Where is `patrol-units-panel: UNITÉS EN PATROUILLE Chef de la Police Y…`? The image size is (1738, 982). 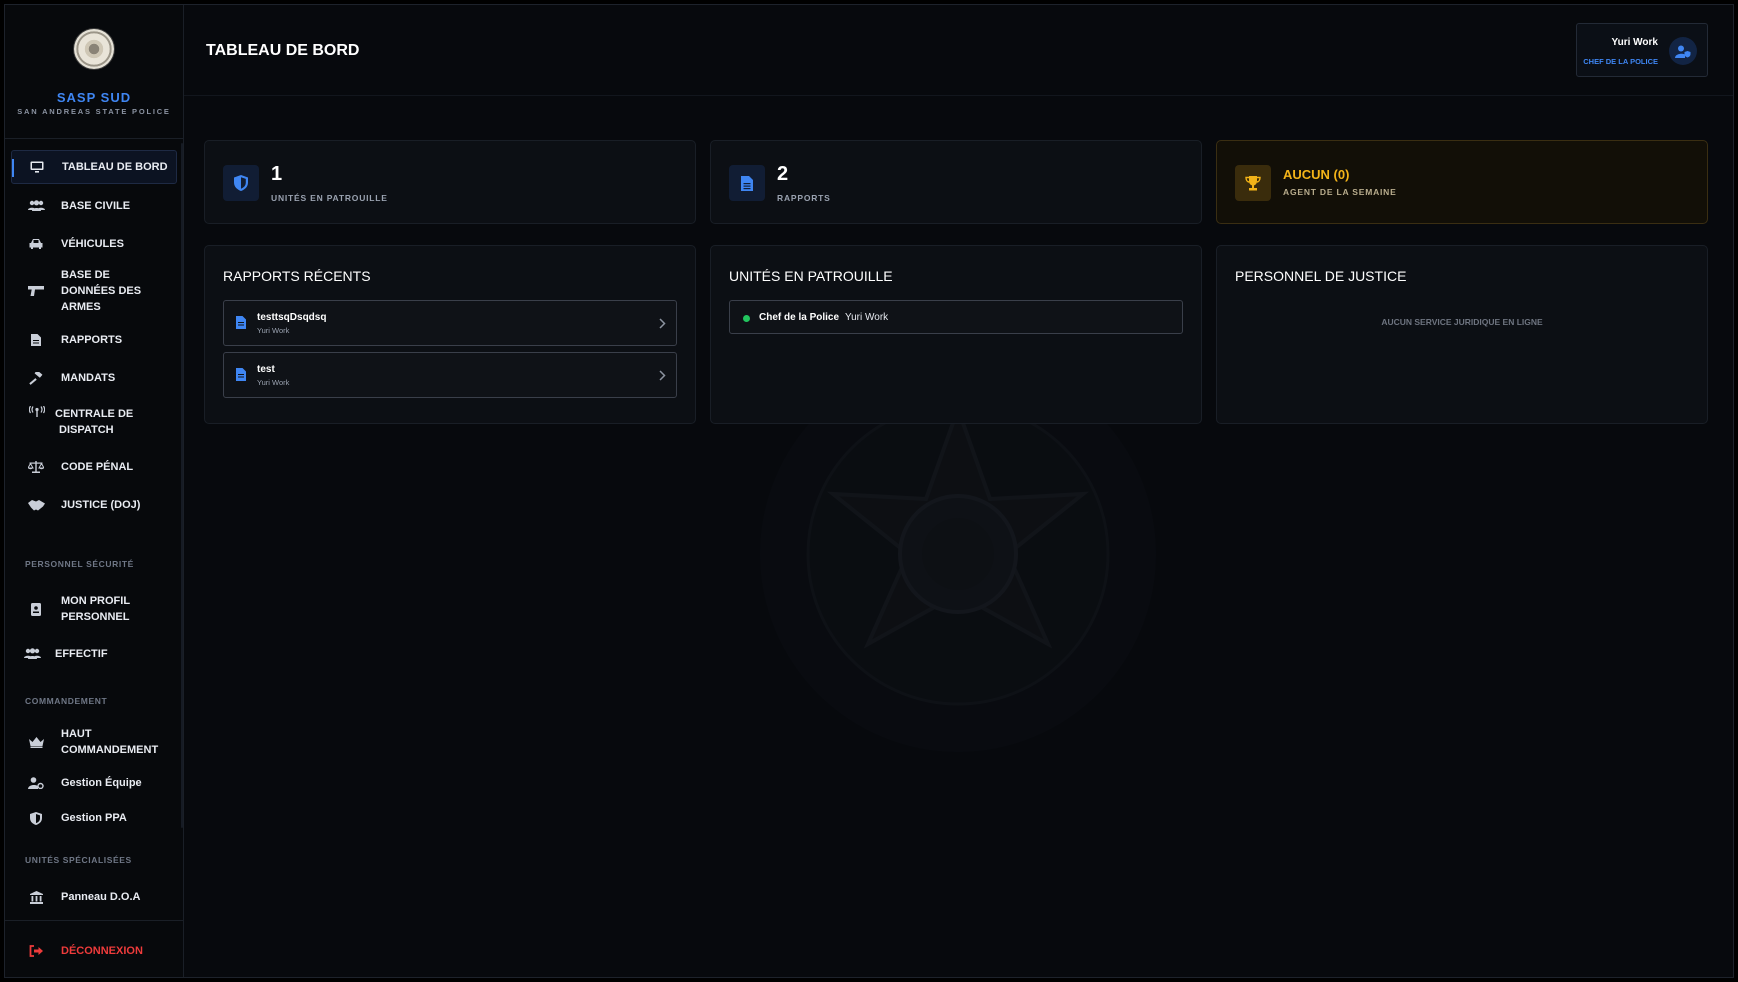 patrol-units-panel: UNITÉS EN PATROUILLE Chef de la Police Y… is located at coordinates (956, 334).